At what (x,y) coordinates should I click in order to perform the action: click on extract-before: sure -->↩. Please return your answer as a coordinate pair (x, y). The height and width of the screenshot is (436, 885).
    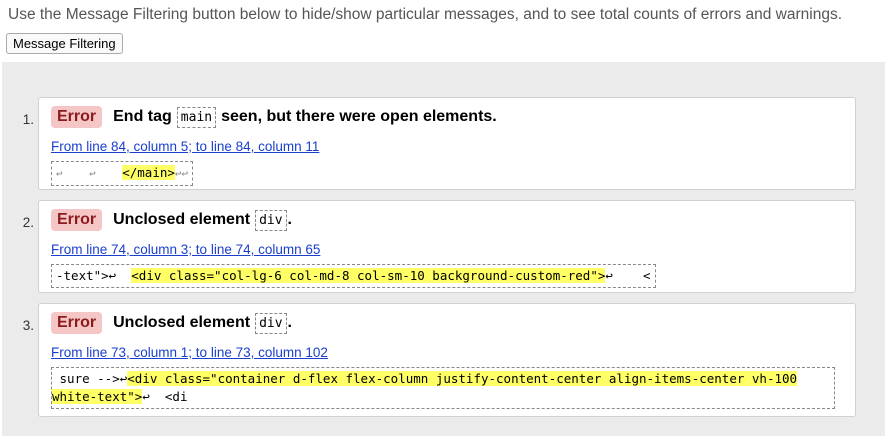
    Looking at the image, I should click on (90, 378).